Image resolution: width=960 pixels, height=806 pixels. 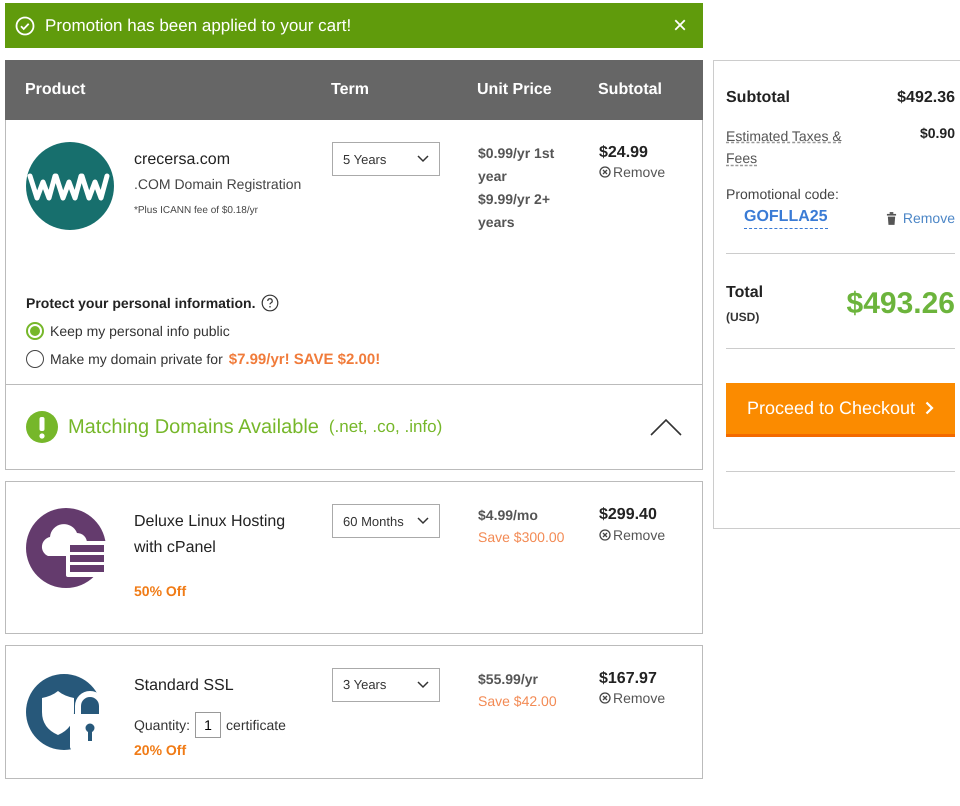 What do you see at coordinates (786, 218) in the screenshot?
I see `promo-code: GOFLLA25` at bounding box center [786, 218].